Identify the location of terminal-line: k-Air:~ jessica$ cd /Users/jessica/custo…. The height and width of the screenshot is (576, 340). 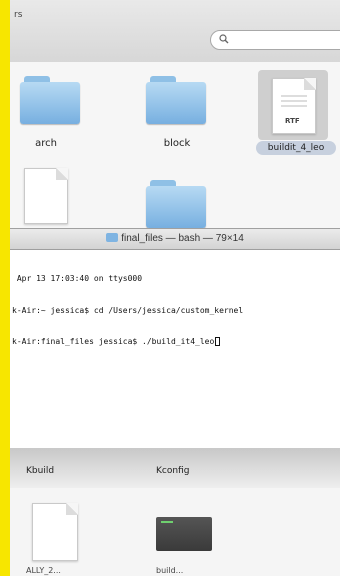
(128, 310).